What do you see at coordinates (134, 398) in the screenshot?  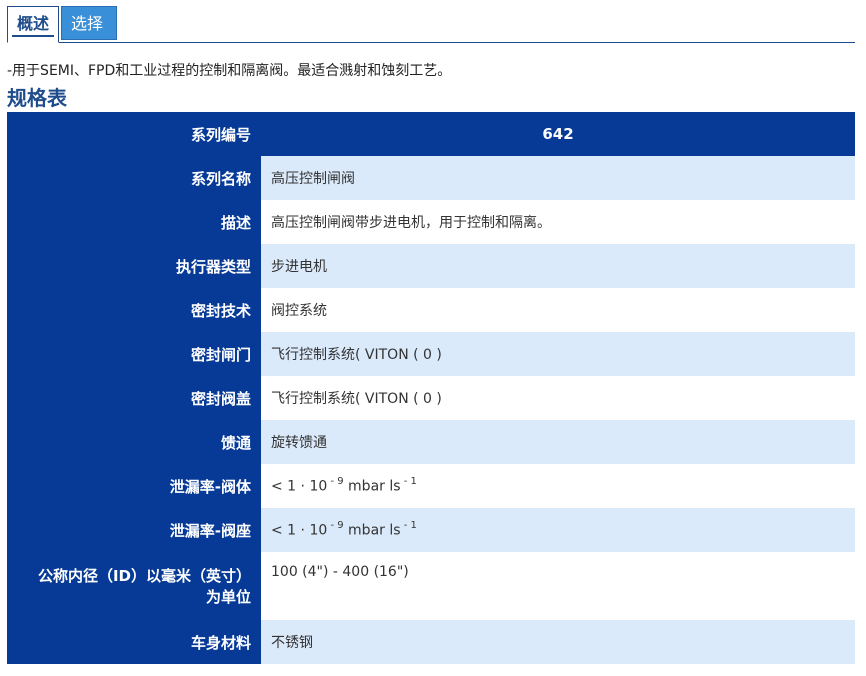 I see `row-label: 密封阀盖` at bounding box center [134, 398].